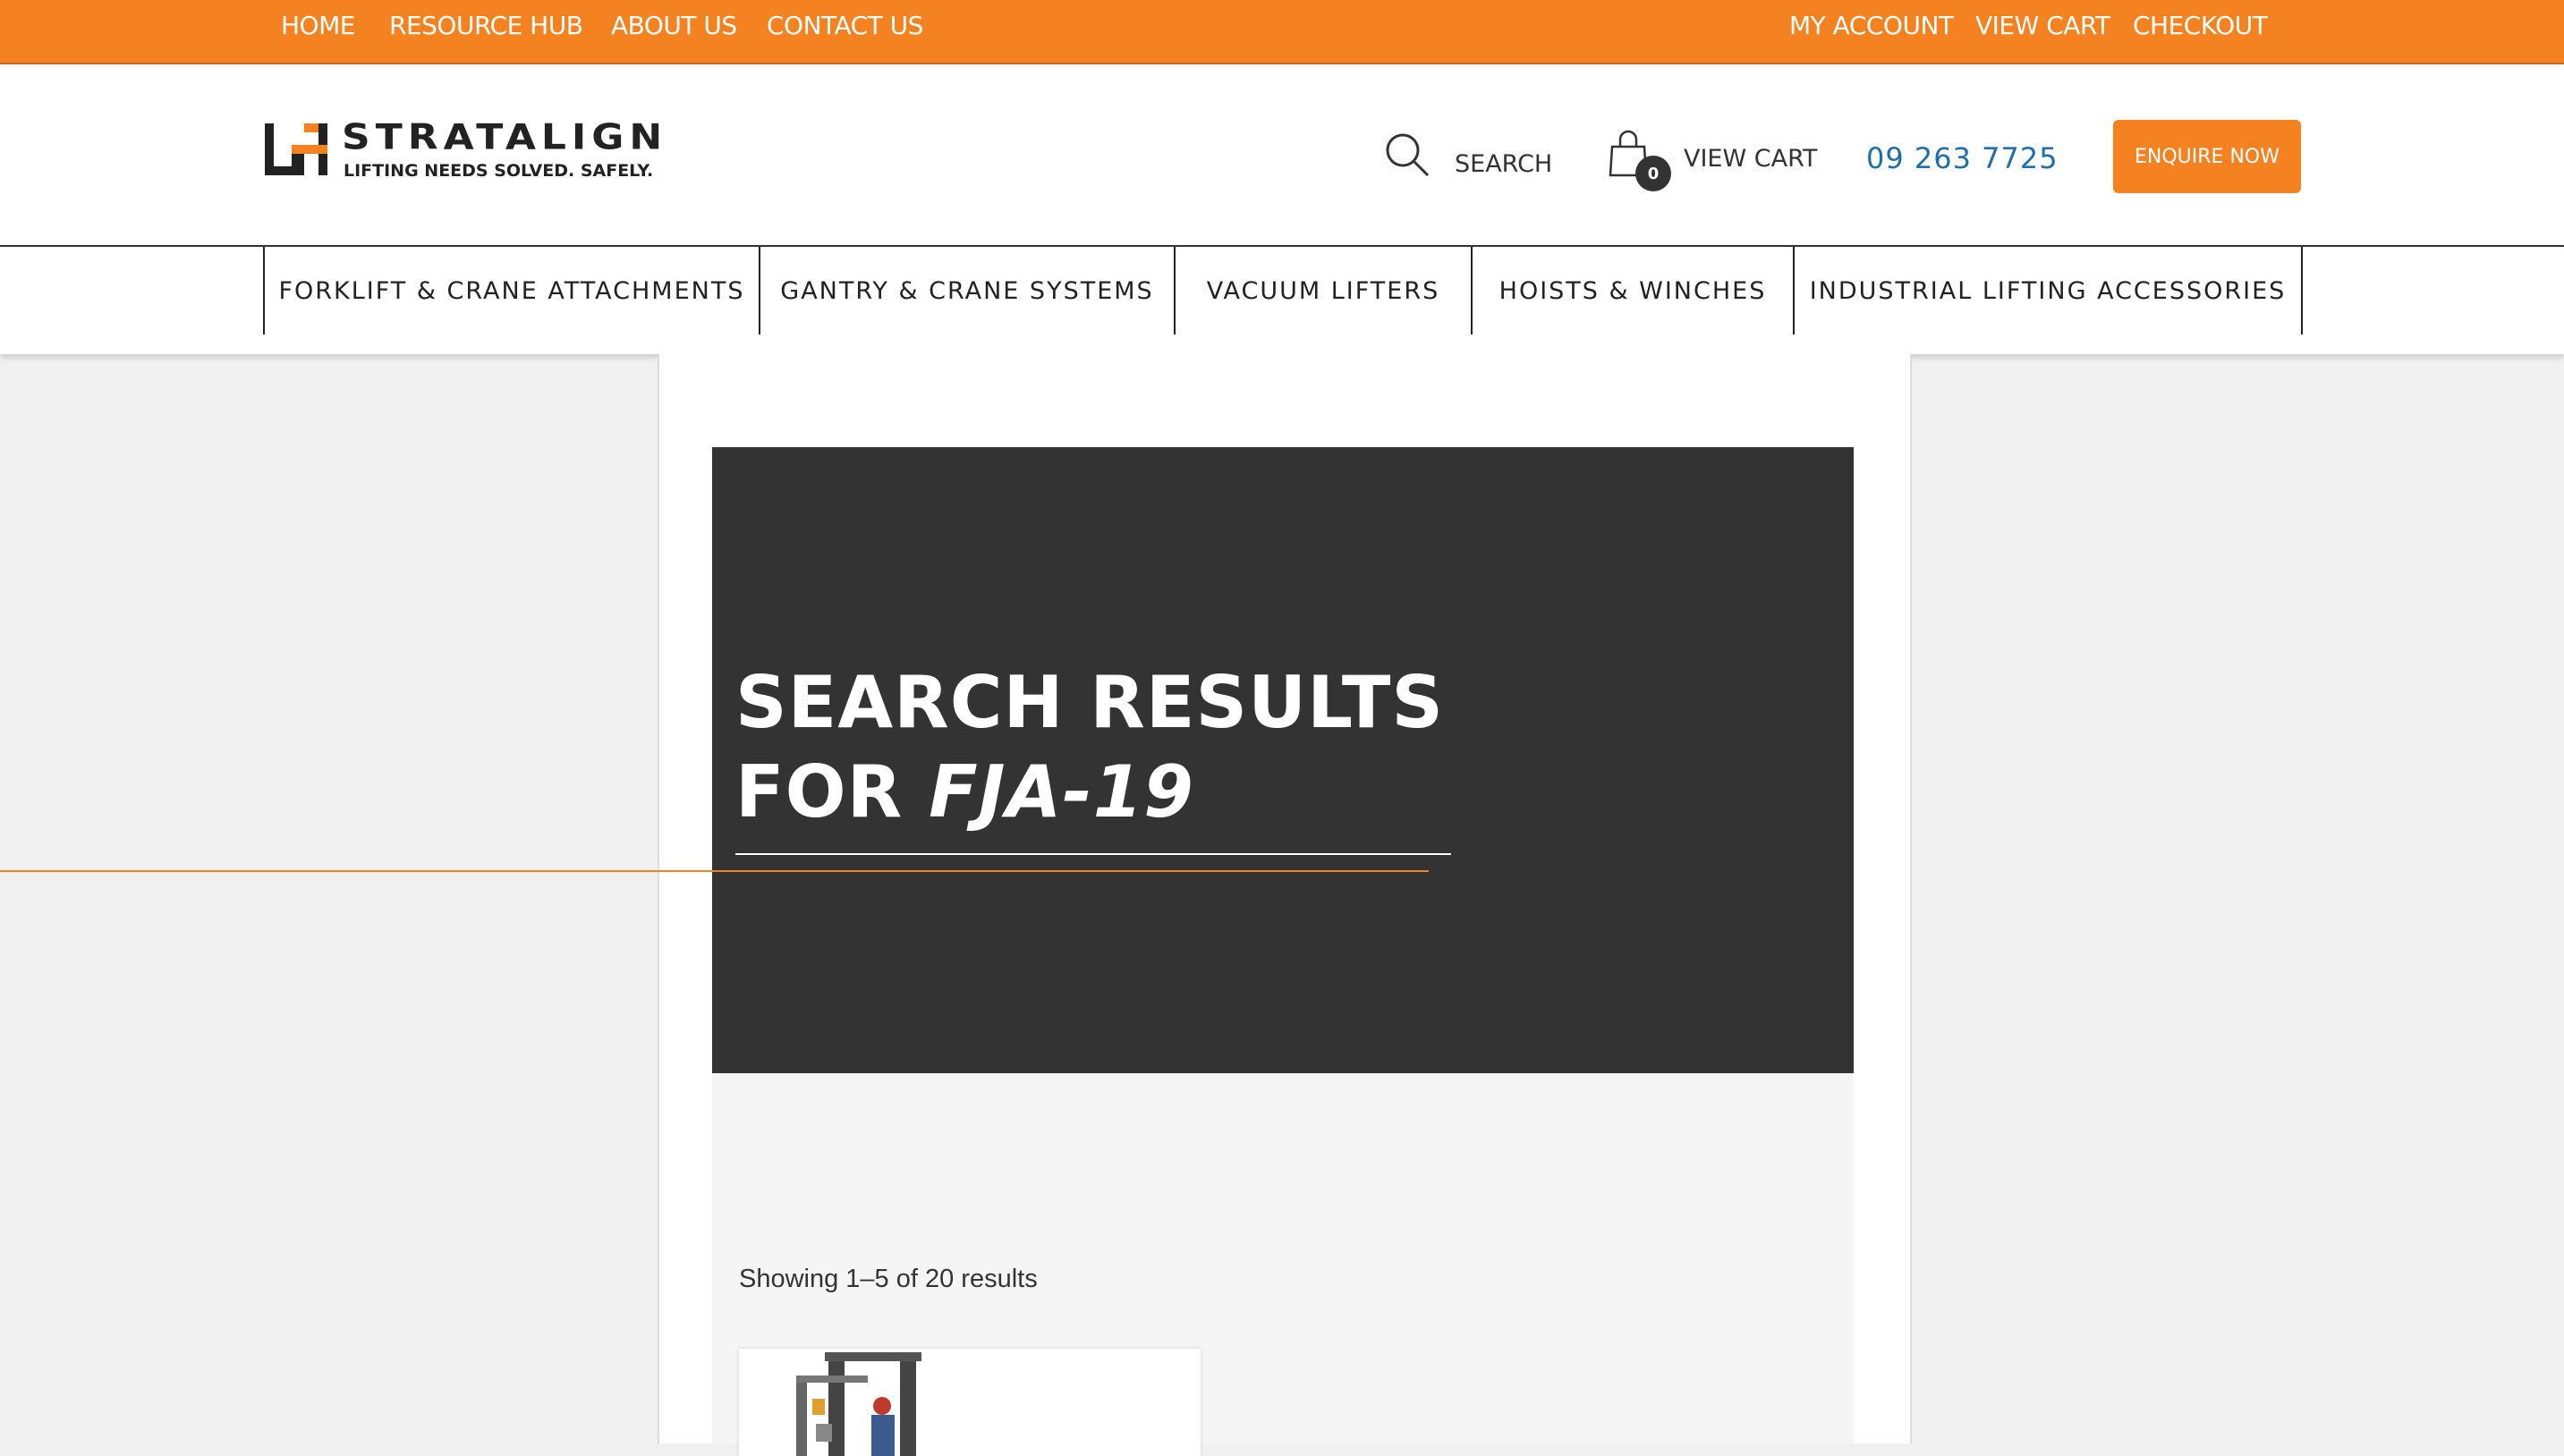 The width and height of the screenshot is (2564, 1456). I want to click on logo-mark-icon, so click(296, 149).